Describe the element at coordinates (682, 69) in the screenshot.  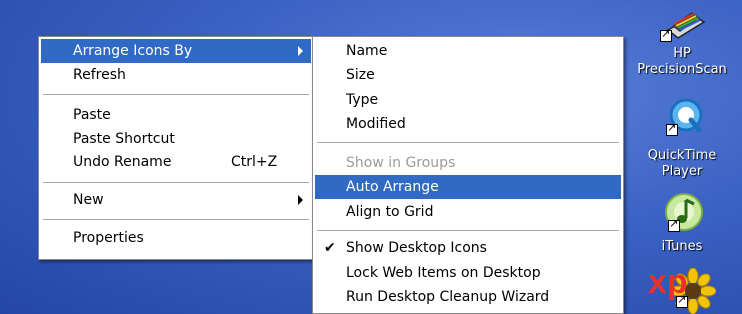
I see `desktop-icon-label: PrecisionScan` at that location.